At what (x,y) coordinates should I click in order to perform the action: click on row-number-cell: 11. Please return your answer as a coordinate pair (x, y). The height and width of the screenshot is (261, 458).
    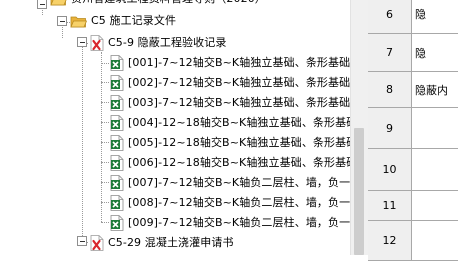
    Looking at the image, I should click on (390, 206).